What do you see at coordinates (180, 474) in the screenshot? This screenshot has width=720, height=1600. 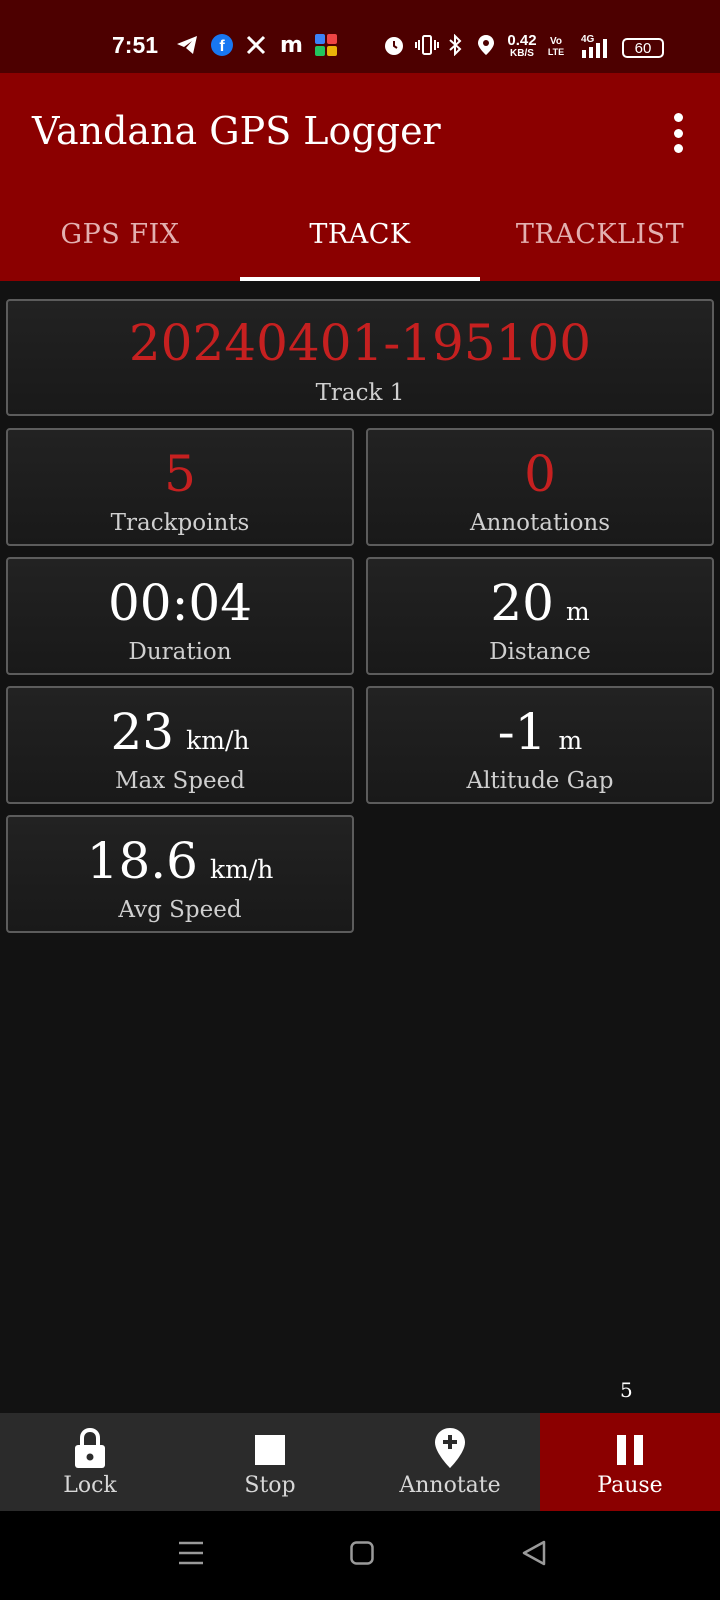 I see `trackpoints-value: 5` at bounding box center [180, 474].